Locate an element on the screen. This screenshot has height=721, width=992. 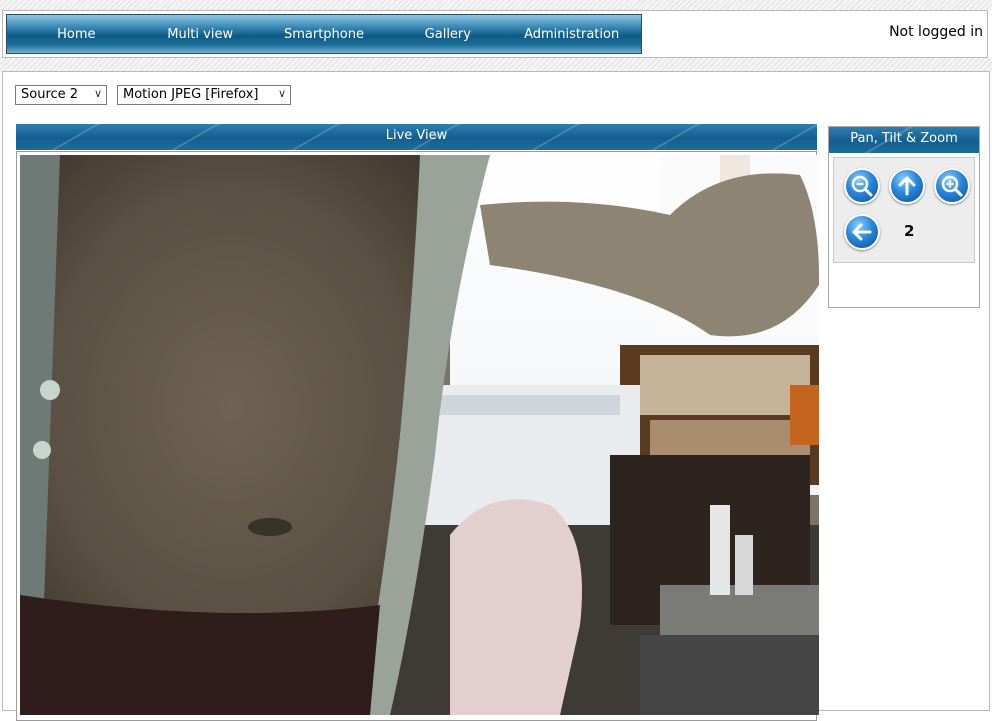
stream-format-select: Motion JPEG [Firefox] ∨ is located at coordinates (204, 95).